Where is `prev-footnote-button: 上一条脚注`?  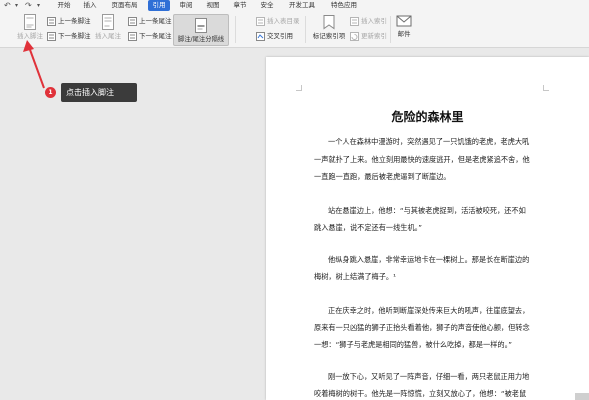 prev-footnote-button: 上一条脚注 is located at coordinates (69, 21).